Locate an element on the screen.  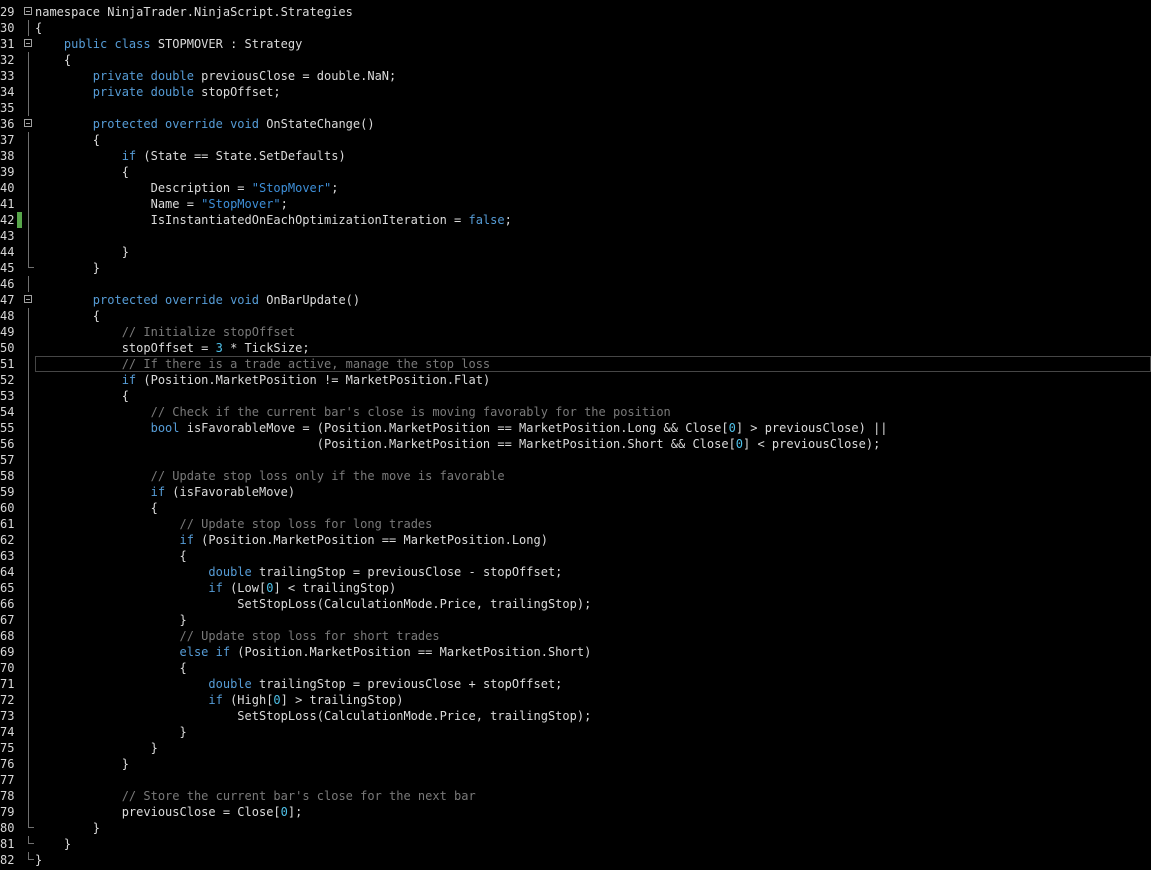
code-line: 57 is located at coordinates (575, 460).